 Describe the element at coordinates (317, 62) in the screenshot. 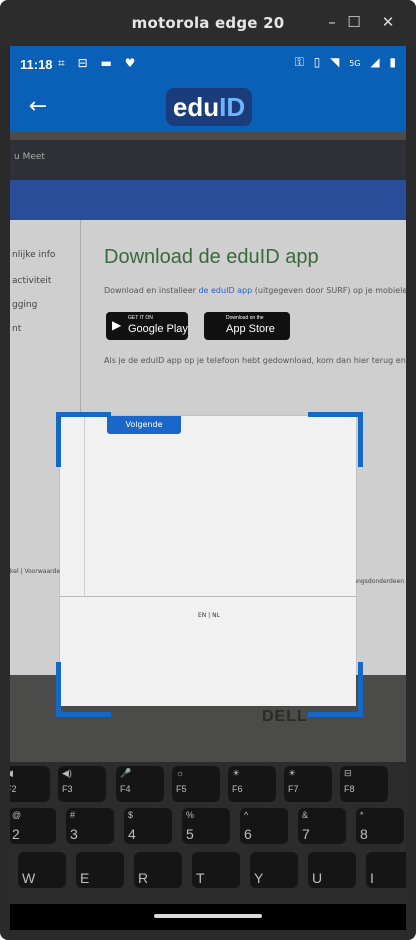

I see `vibrate-icon: ▯` at that location.